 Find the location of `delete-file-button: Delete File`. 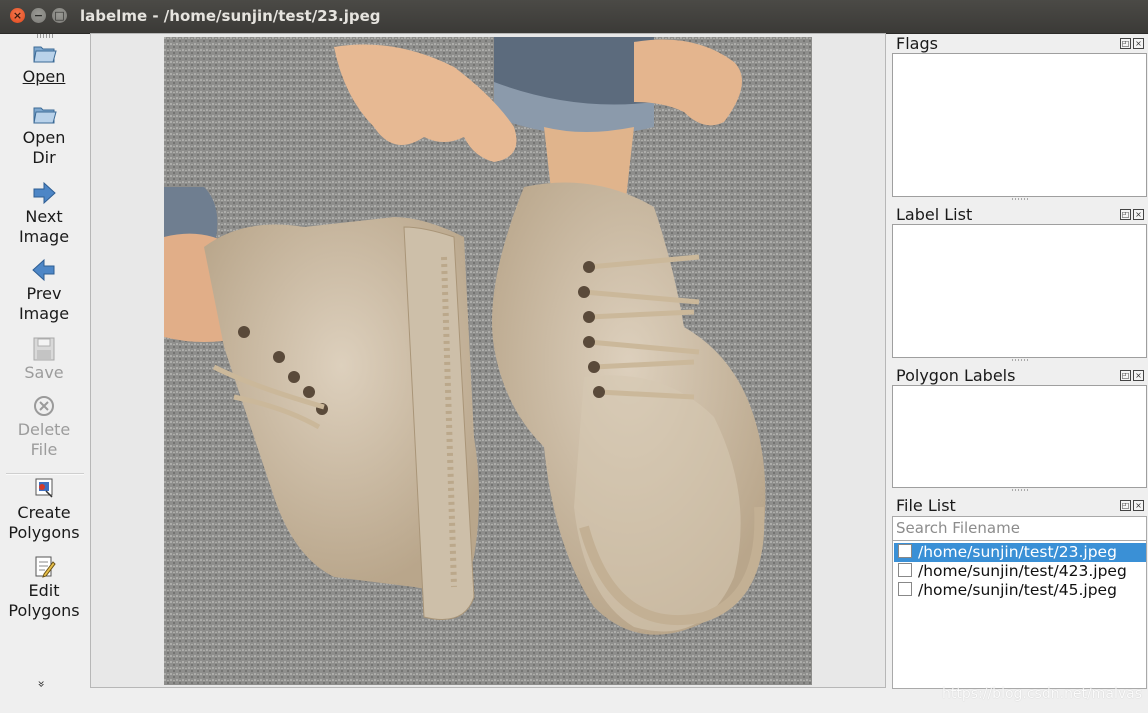

delete-file-button: Delete File is located at coordinates (44, 427).